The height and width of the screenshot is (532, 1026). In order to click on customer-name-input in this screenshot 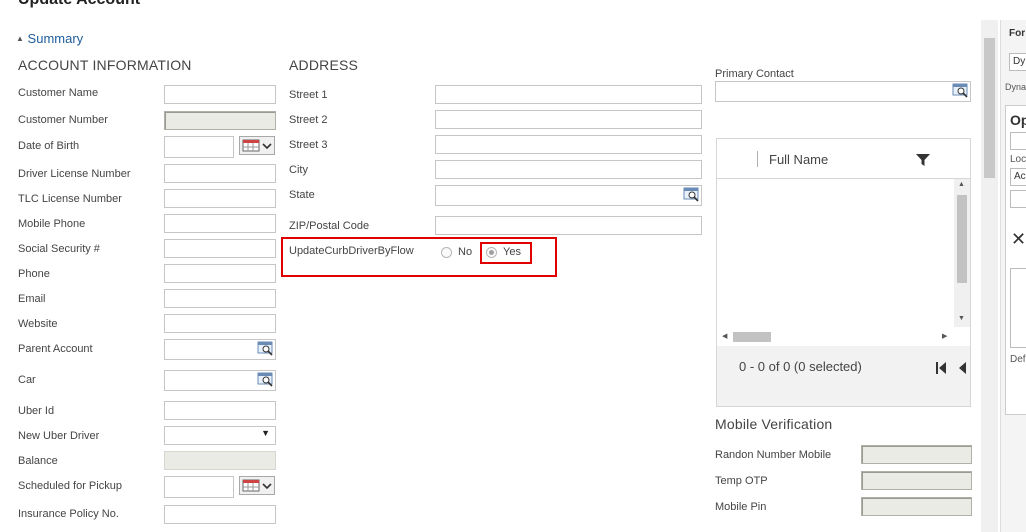, I will do `click(220, 94)`.